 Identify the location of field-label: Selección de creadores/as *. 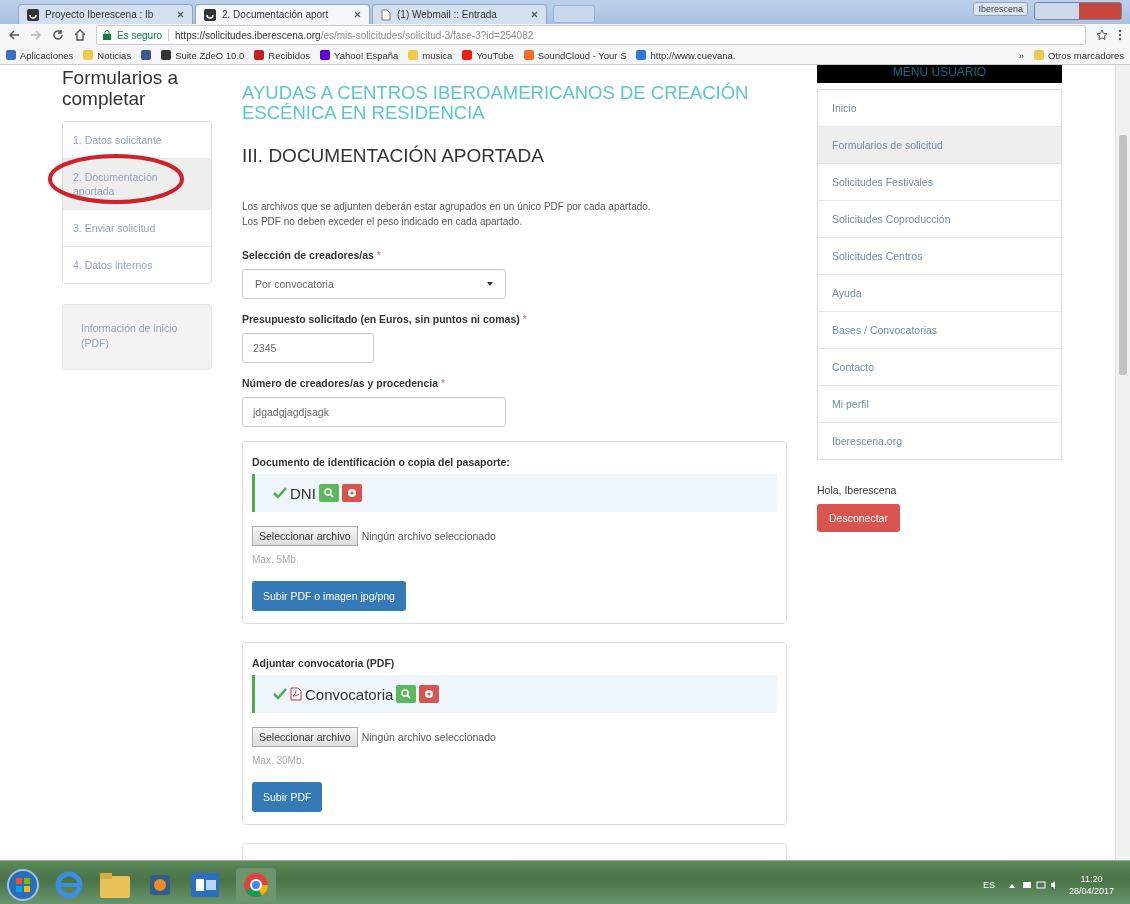
(312, 255).